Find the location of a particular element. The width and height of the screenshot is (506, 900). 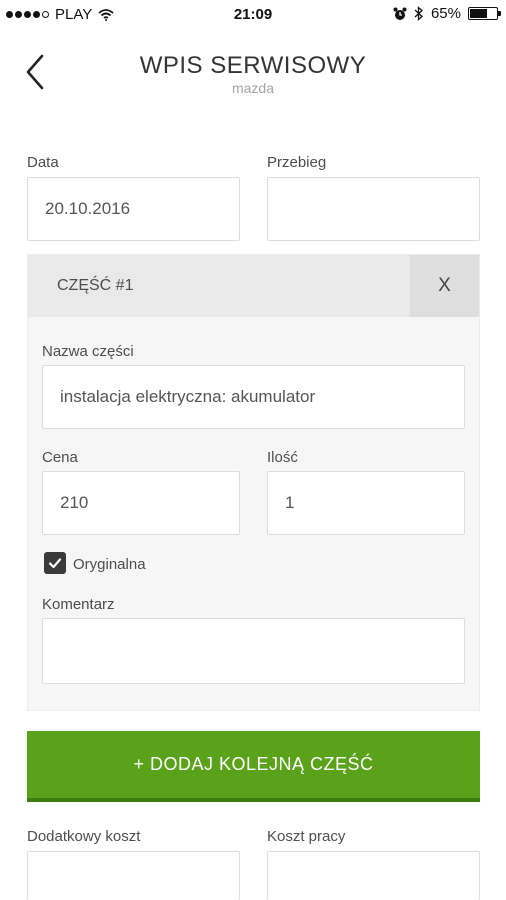

comment-label: Komentarz is located at coordinates (78, 604).